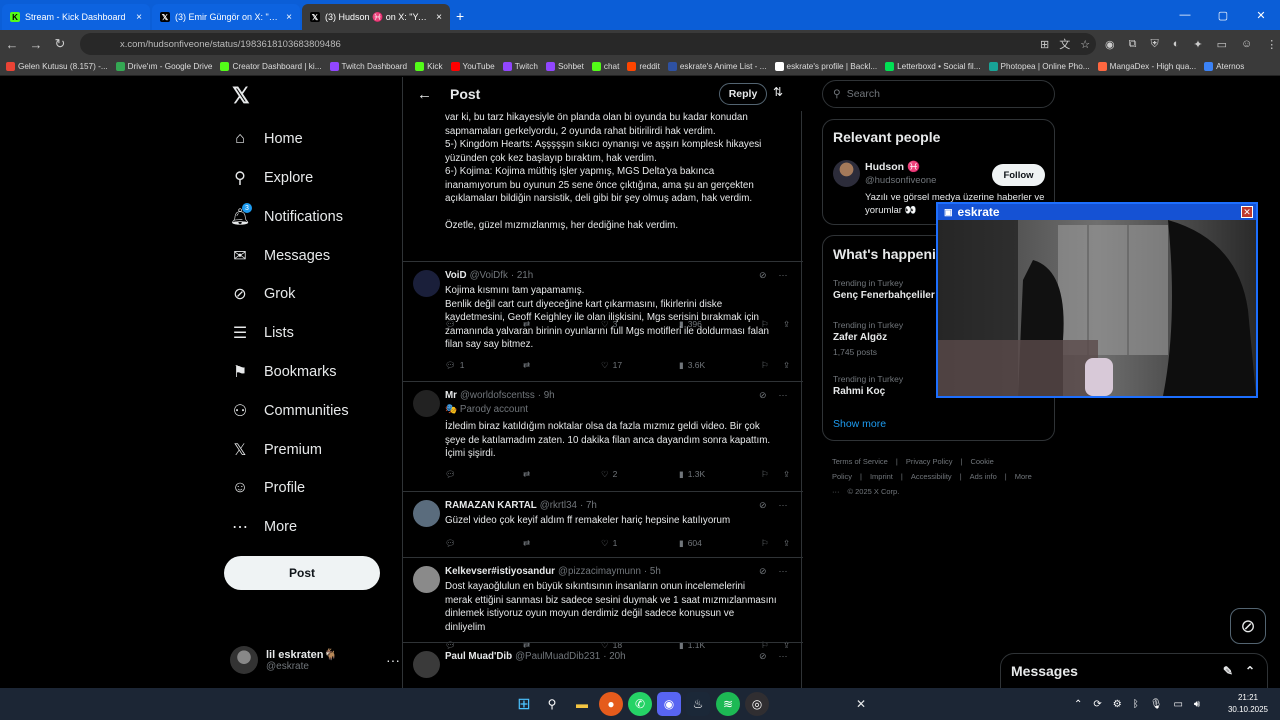 Image resolution: width=1280 pixels, height=720 pixels. What do you see at coordinates (76, 17) in the screenshot?
I see `browser-tab: K Stream - Kick Dashboard ×` at bounding box center [76, 17].